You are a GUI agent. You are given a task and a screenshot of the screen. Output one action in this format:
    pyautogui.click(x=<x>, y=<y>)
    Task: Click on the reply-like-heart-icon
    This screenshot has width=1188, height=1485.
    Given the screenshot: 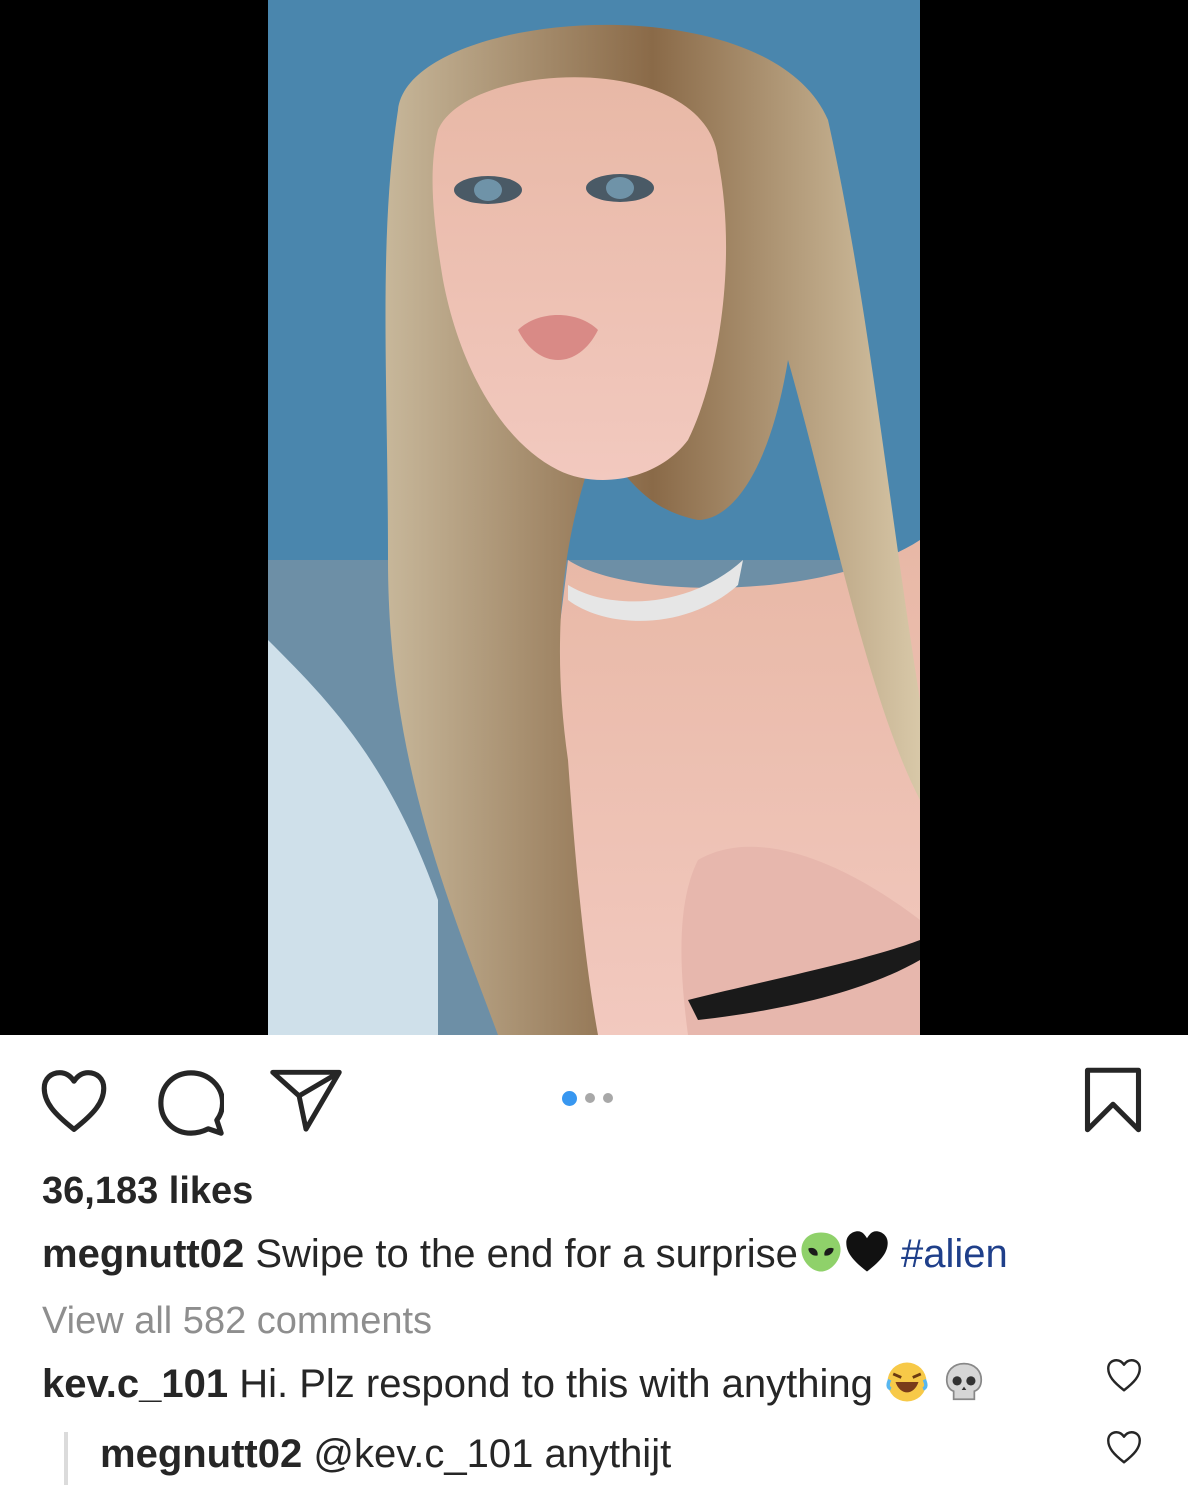 What is the action you would take?
    pyautogui.click(x=1124, y=1447)
    